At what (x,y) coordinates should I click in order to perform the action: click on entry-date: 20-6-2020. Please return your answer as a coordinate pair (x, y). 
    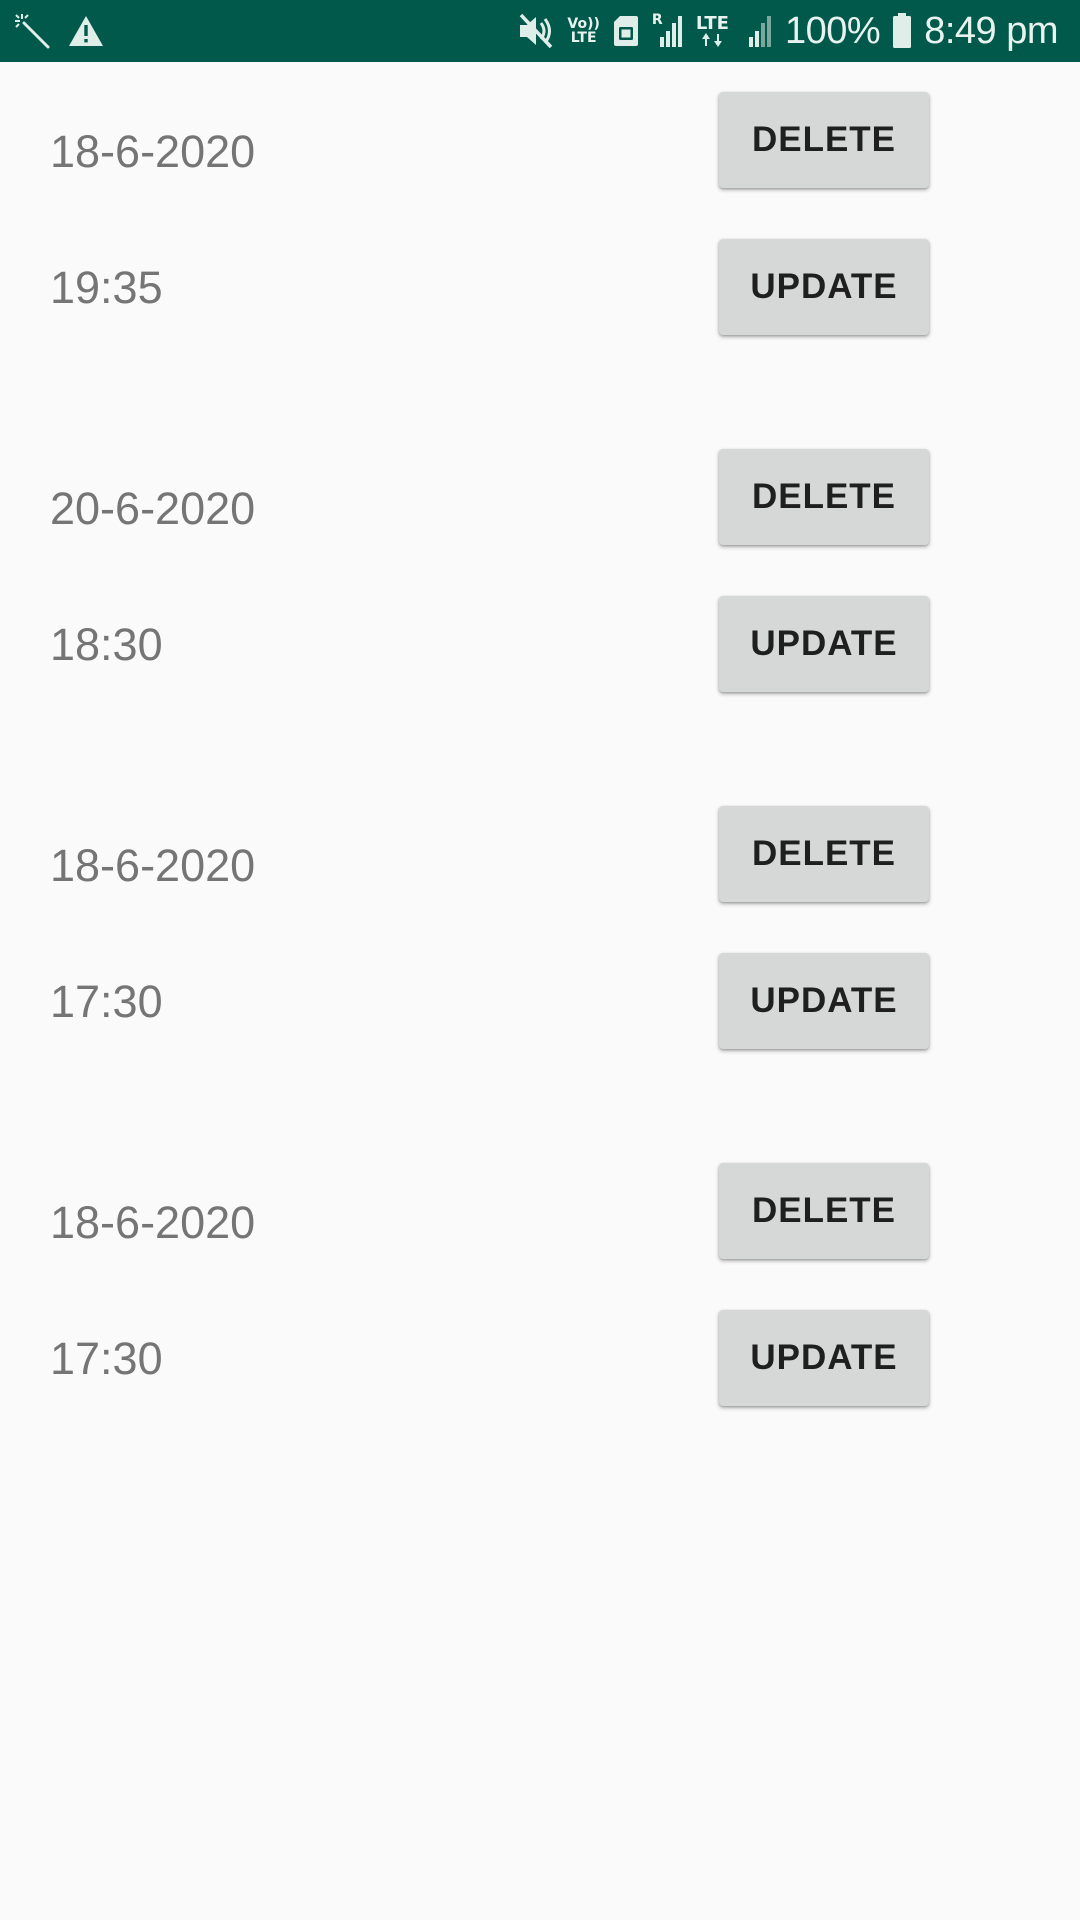
    Looking at the image, I should click on (153, 508).